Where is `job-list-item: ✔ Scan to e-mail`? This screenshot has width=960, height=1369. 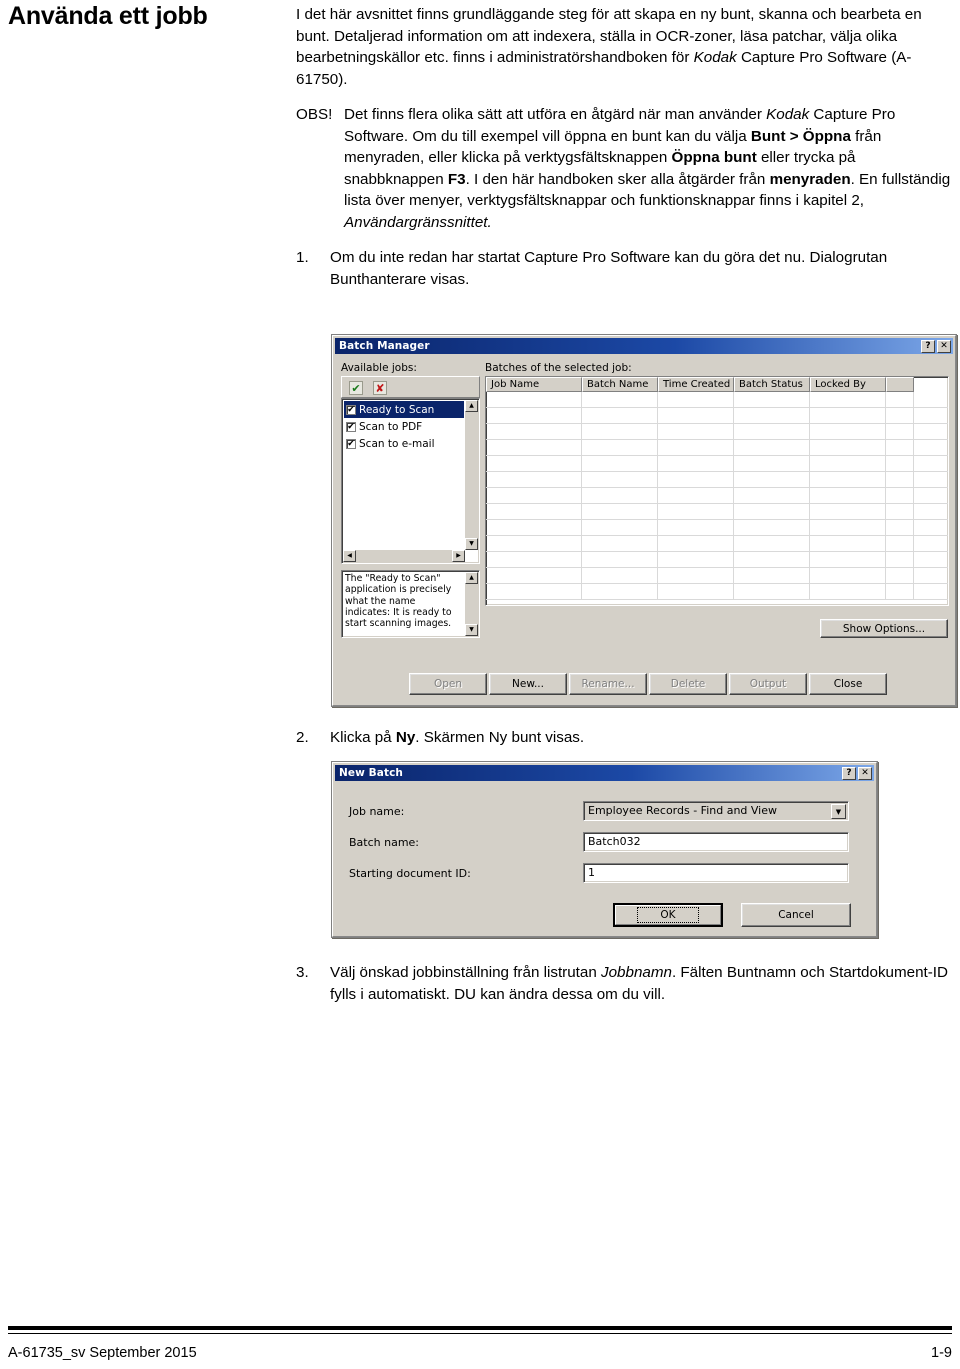
job-list-item: ✔ Scan to e-mail is located at coordinates (404, 443).